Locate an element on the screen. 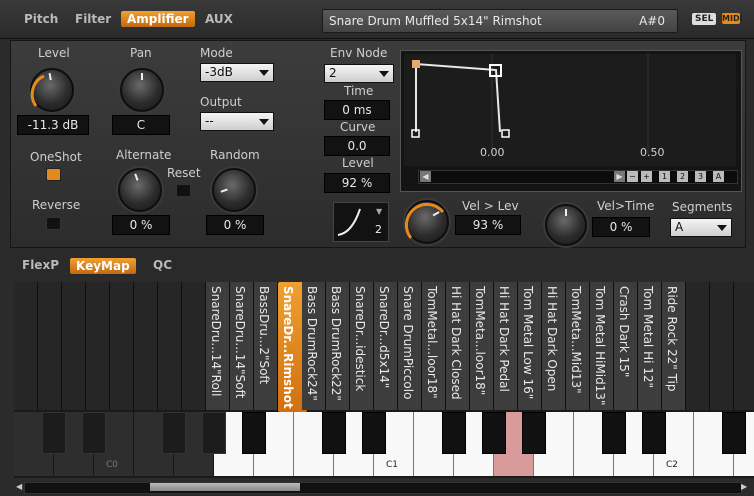  keymap-slot: Tom Metal Low 16" is located at coordinates (530, 346).